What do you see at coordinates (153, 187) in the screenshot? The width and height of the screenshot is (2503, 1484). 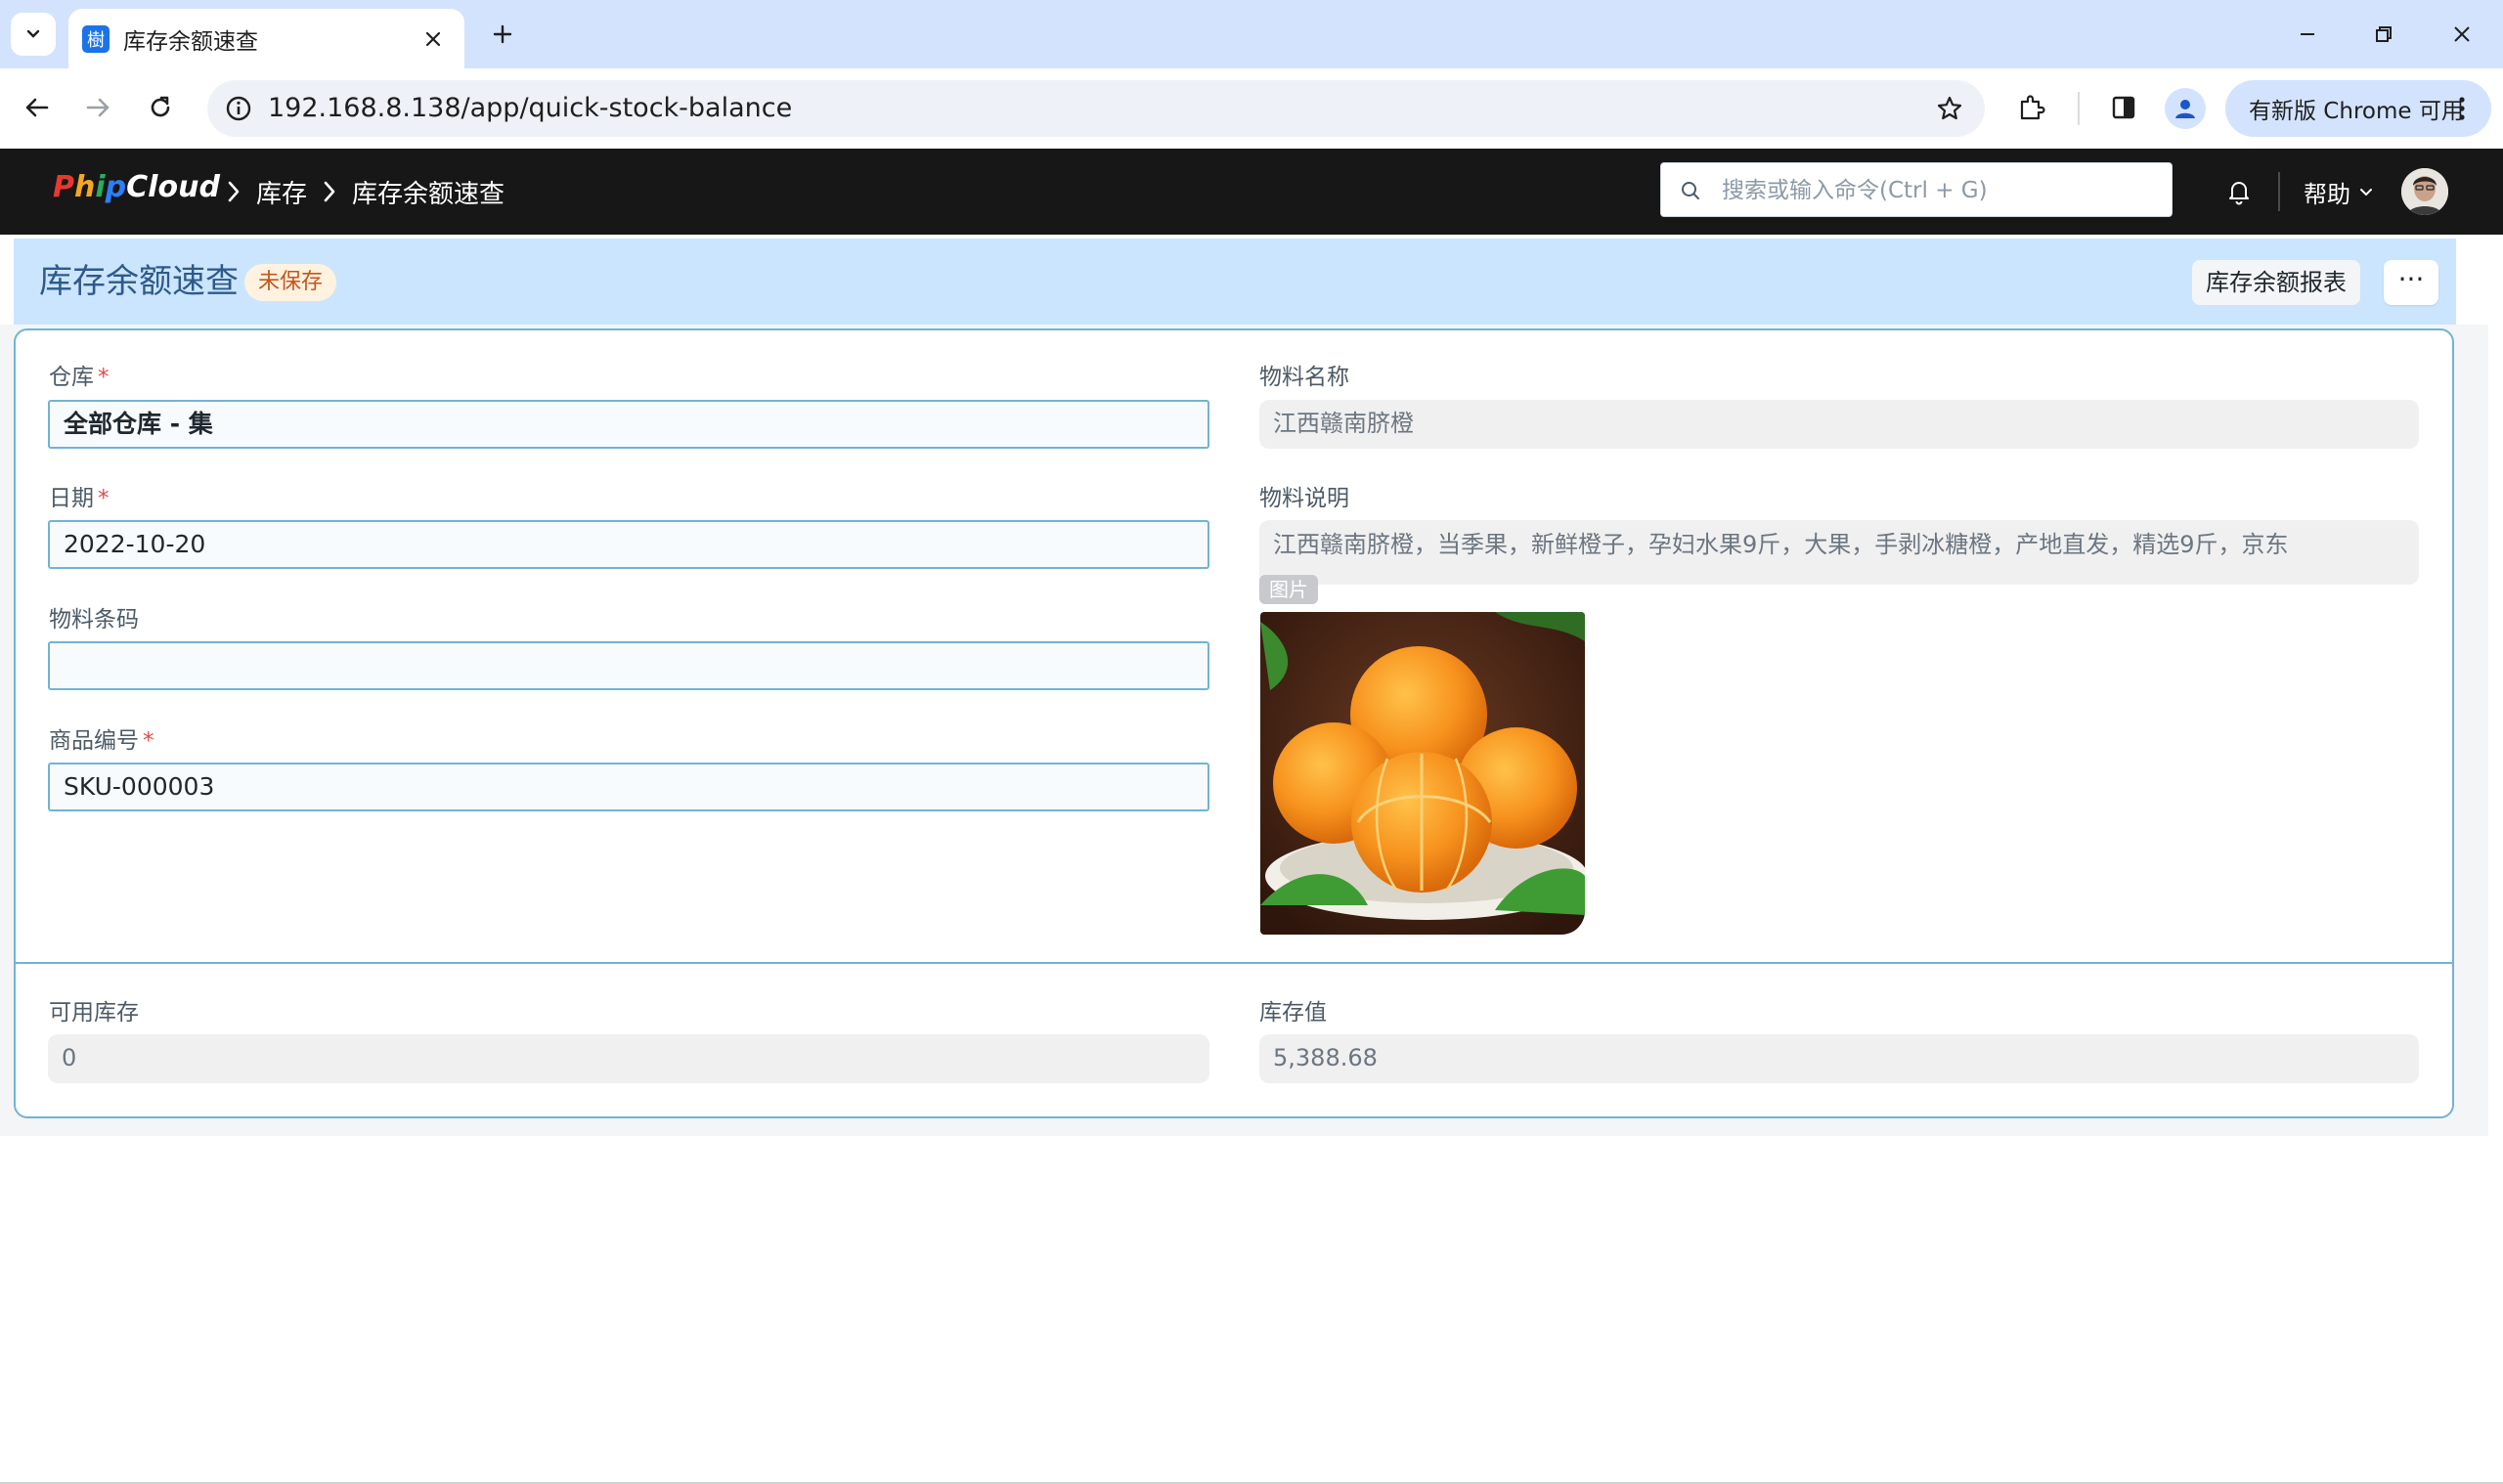 I see `logo-letter: l` at bounding box center [153, 187].